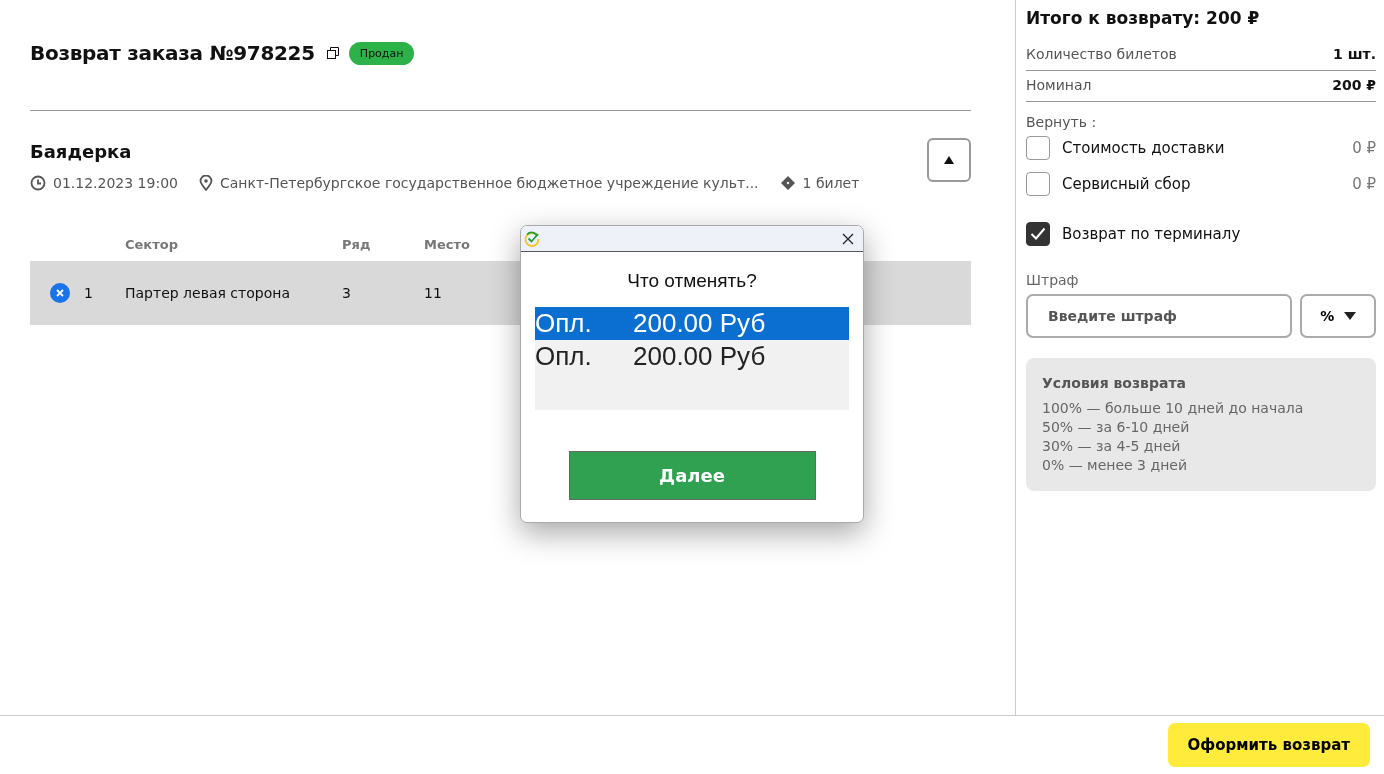 This screenshot has height=774, width=1384. Describe the element at coordinates (1338, 316) in the screenshot. I see `unit-dropdown: %` at that location.